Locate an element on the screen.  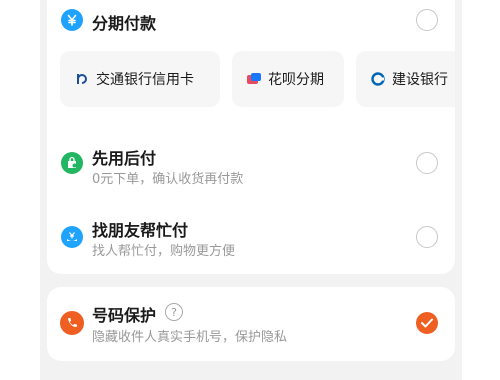
bocom-icon is located at coordinates (82, 79).